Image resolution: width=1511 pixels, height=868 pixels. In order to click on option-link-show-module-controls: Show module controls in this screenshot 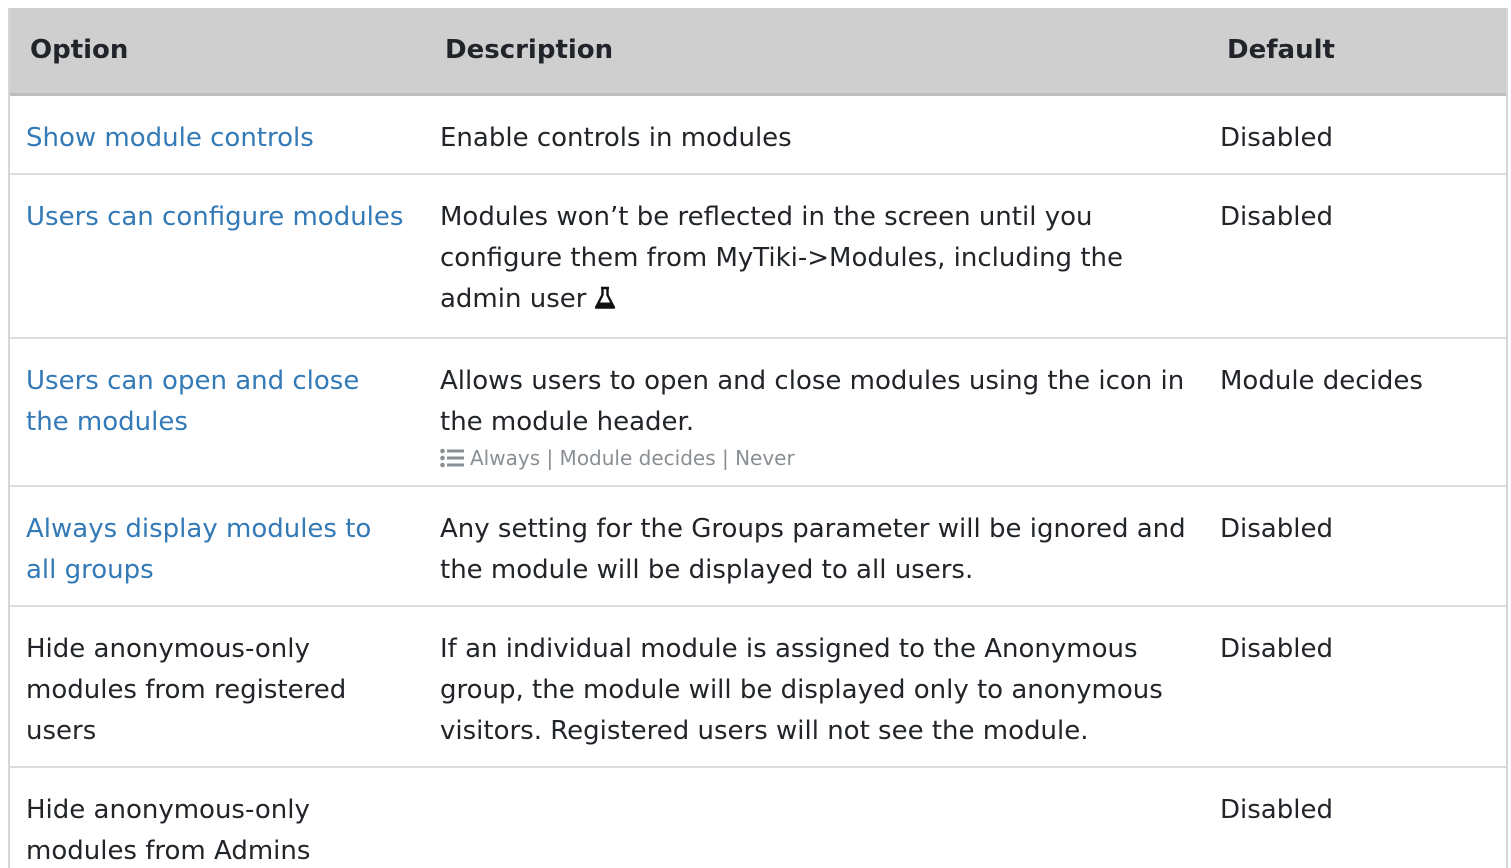, I will do `click(170, 138)`.